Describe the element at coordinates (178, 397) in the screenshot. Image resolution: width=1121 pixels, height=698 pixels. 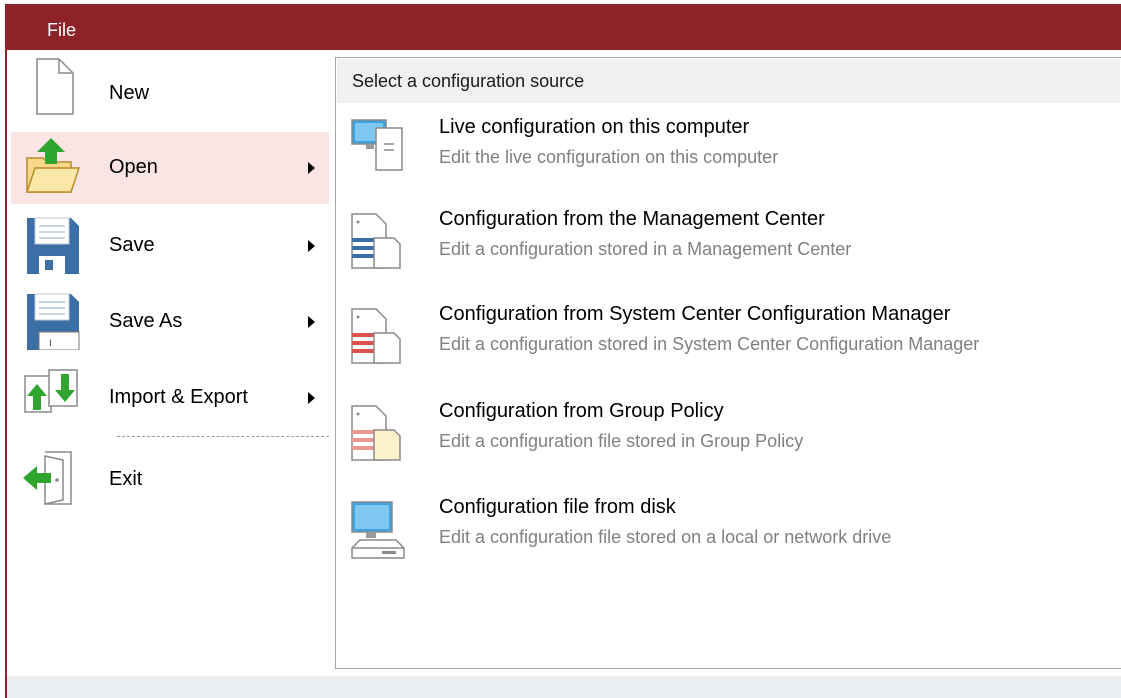
I see `menu-label-import-export: Import & Export` at that location.